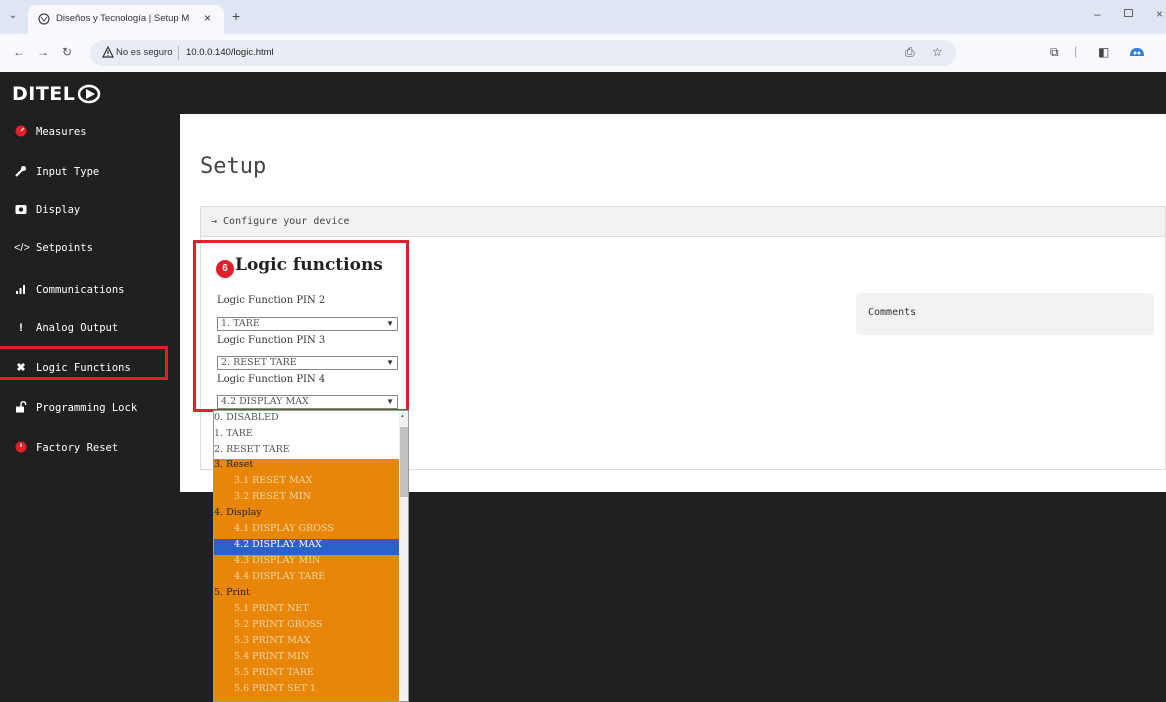 The width and height of the screenshot is (1166, 702). What do you see at coordinates (892, 312) in the screenshot?
I see `comments-label: Comments` at bounding box center [892, 312].